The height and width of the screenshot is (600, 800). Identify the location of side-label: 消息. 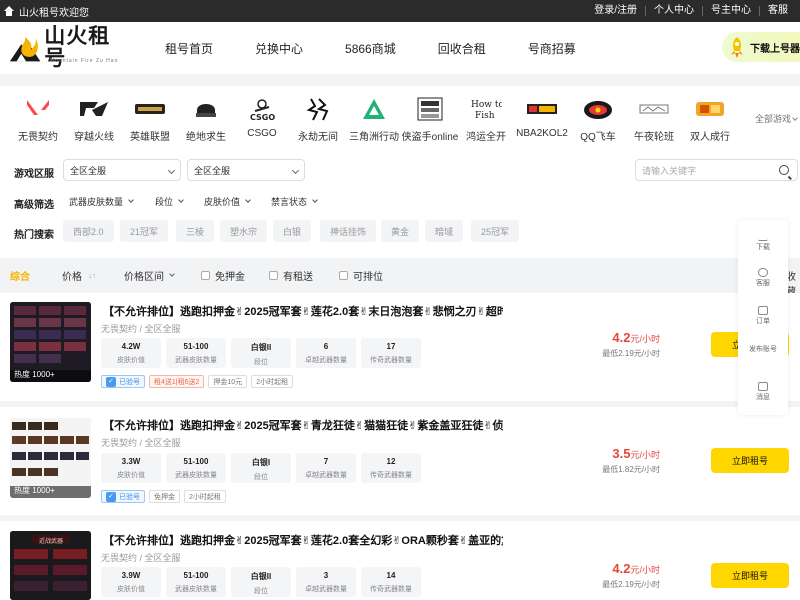
(763, 397).